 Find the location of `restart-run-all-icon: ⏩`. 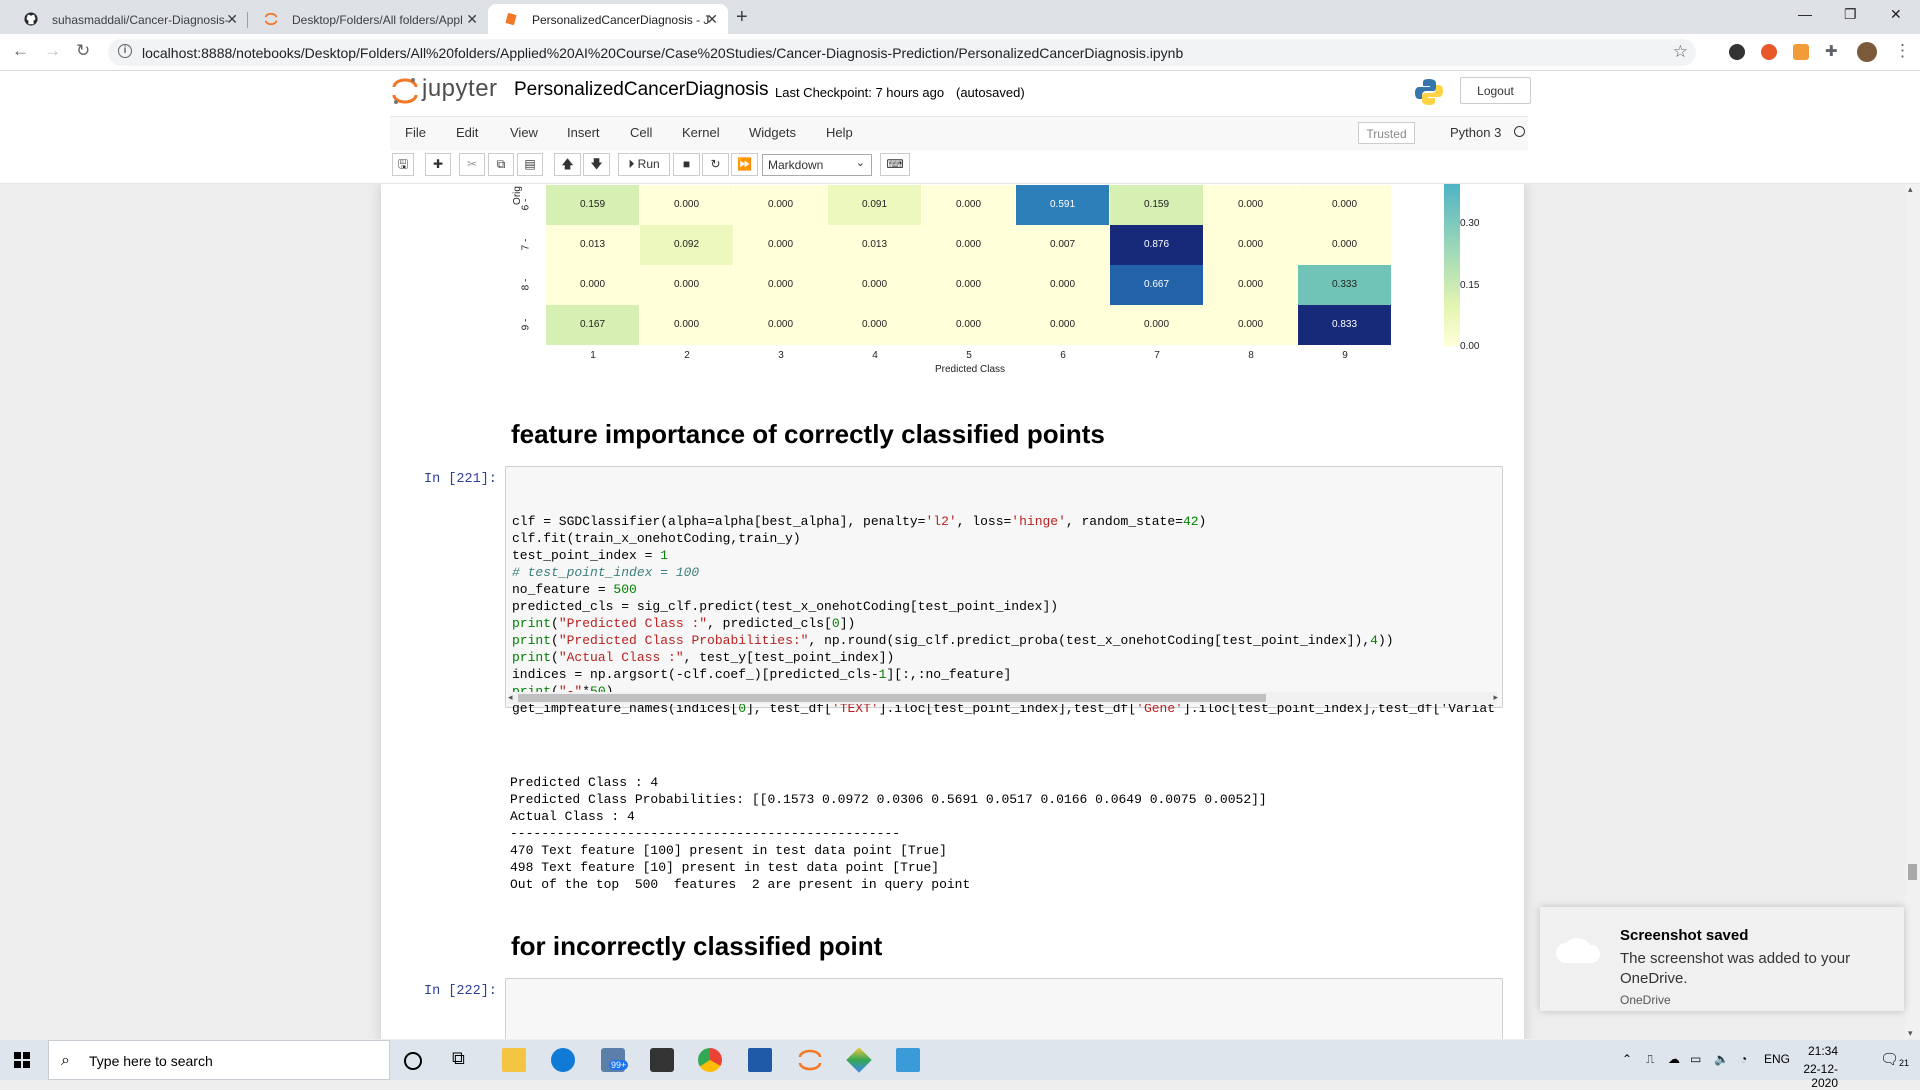

restart-run-all-icon: ⏩ is located at coordinates (744, 164).